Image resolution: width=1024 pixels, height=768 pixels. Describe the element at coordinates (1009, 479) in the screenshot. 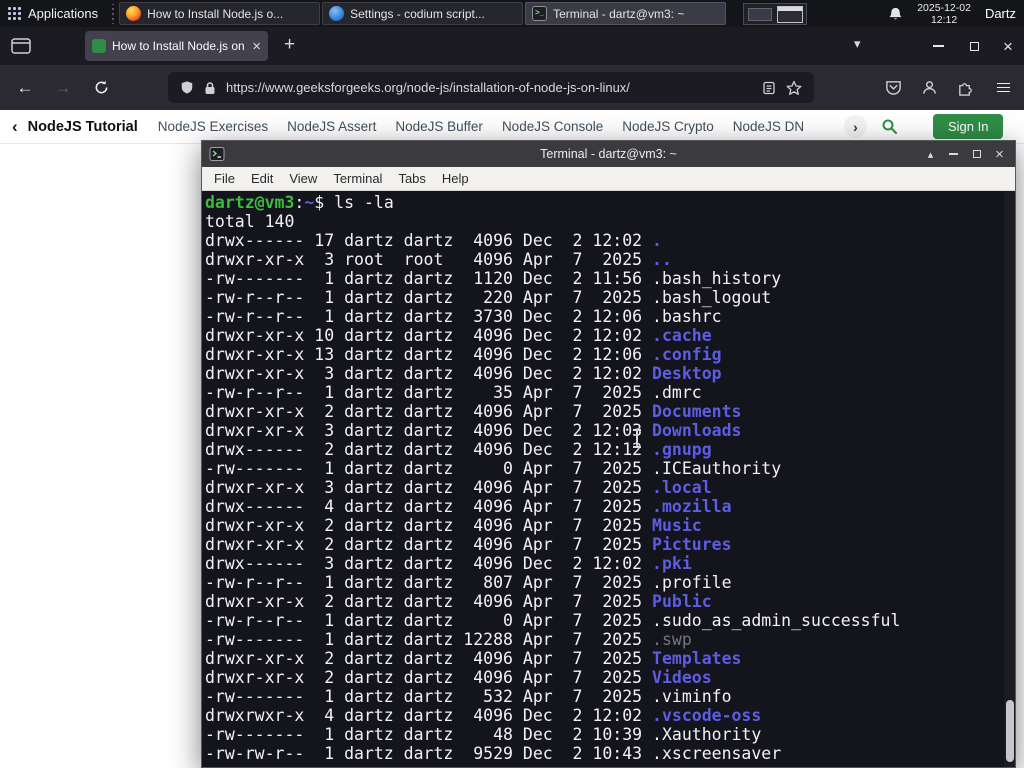

I see `terminal-scrollbar` at that location.